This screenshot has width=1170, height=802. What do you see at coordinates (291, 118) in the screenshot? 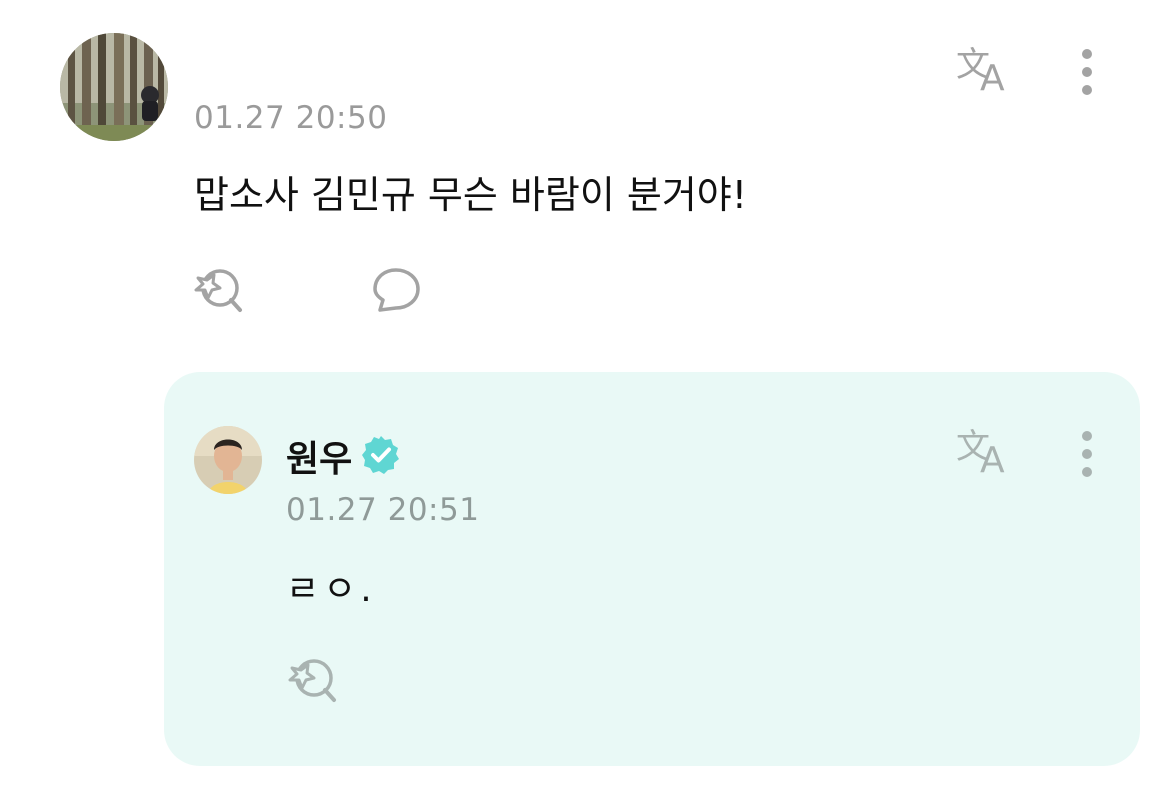
I see `comment-timestamp: 01.27 20:50` at bounding box center [291, 118].